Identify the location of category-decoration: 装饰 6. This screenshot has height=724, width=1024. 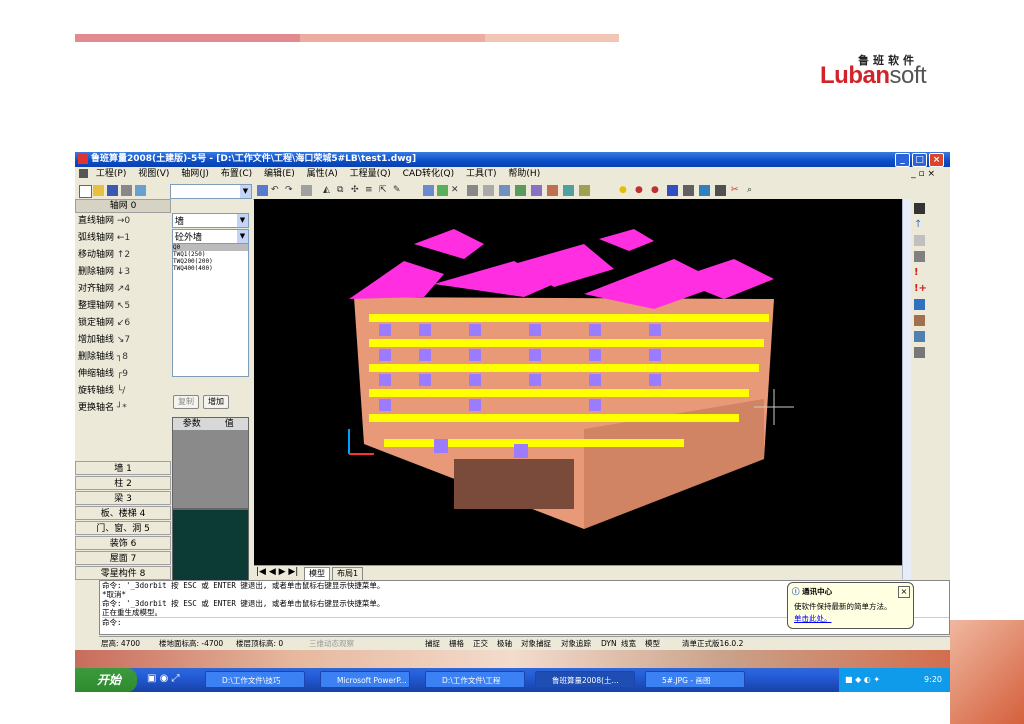
(123, 543).